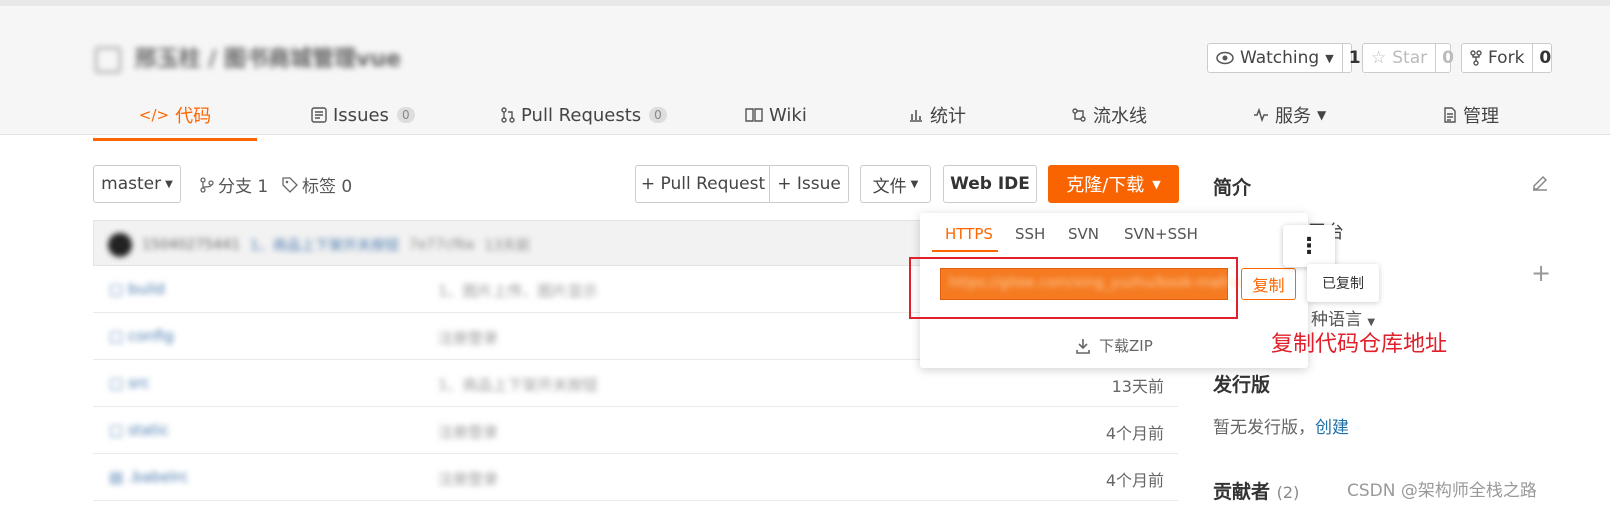 This screenshot has width=1610, height=518. I want to click on tab-services-label: 服务, so click(1293, 116).